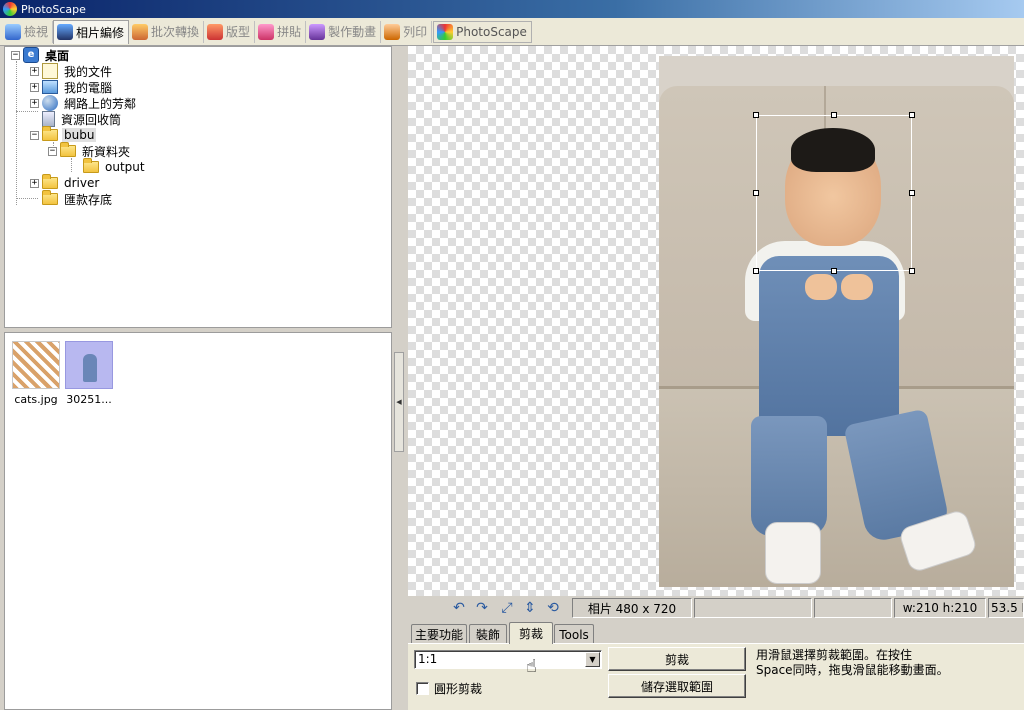 This screenshot has height=710, width=1024. I want to click on computer-icon, so click(50, 87).